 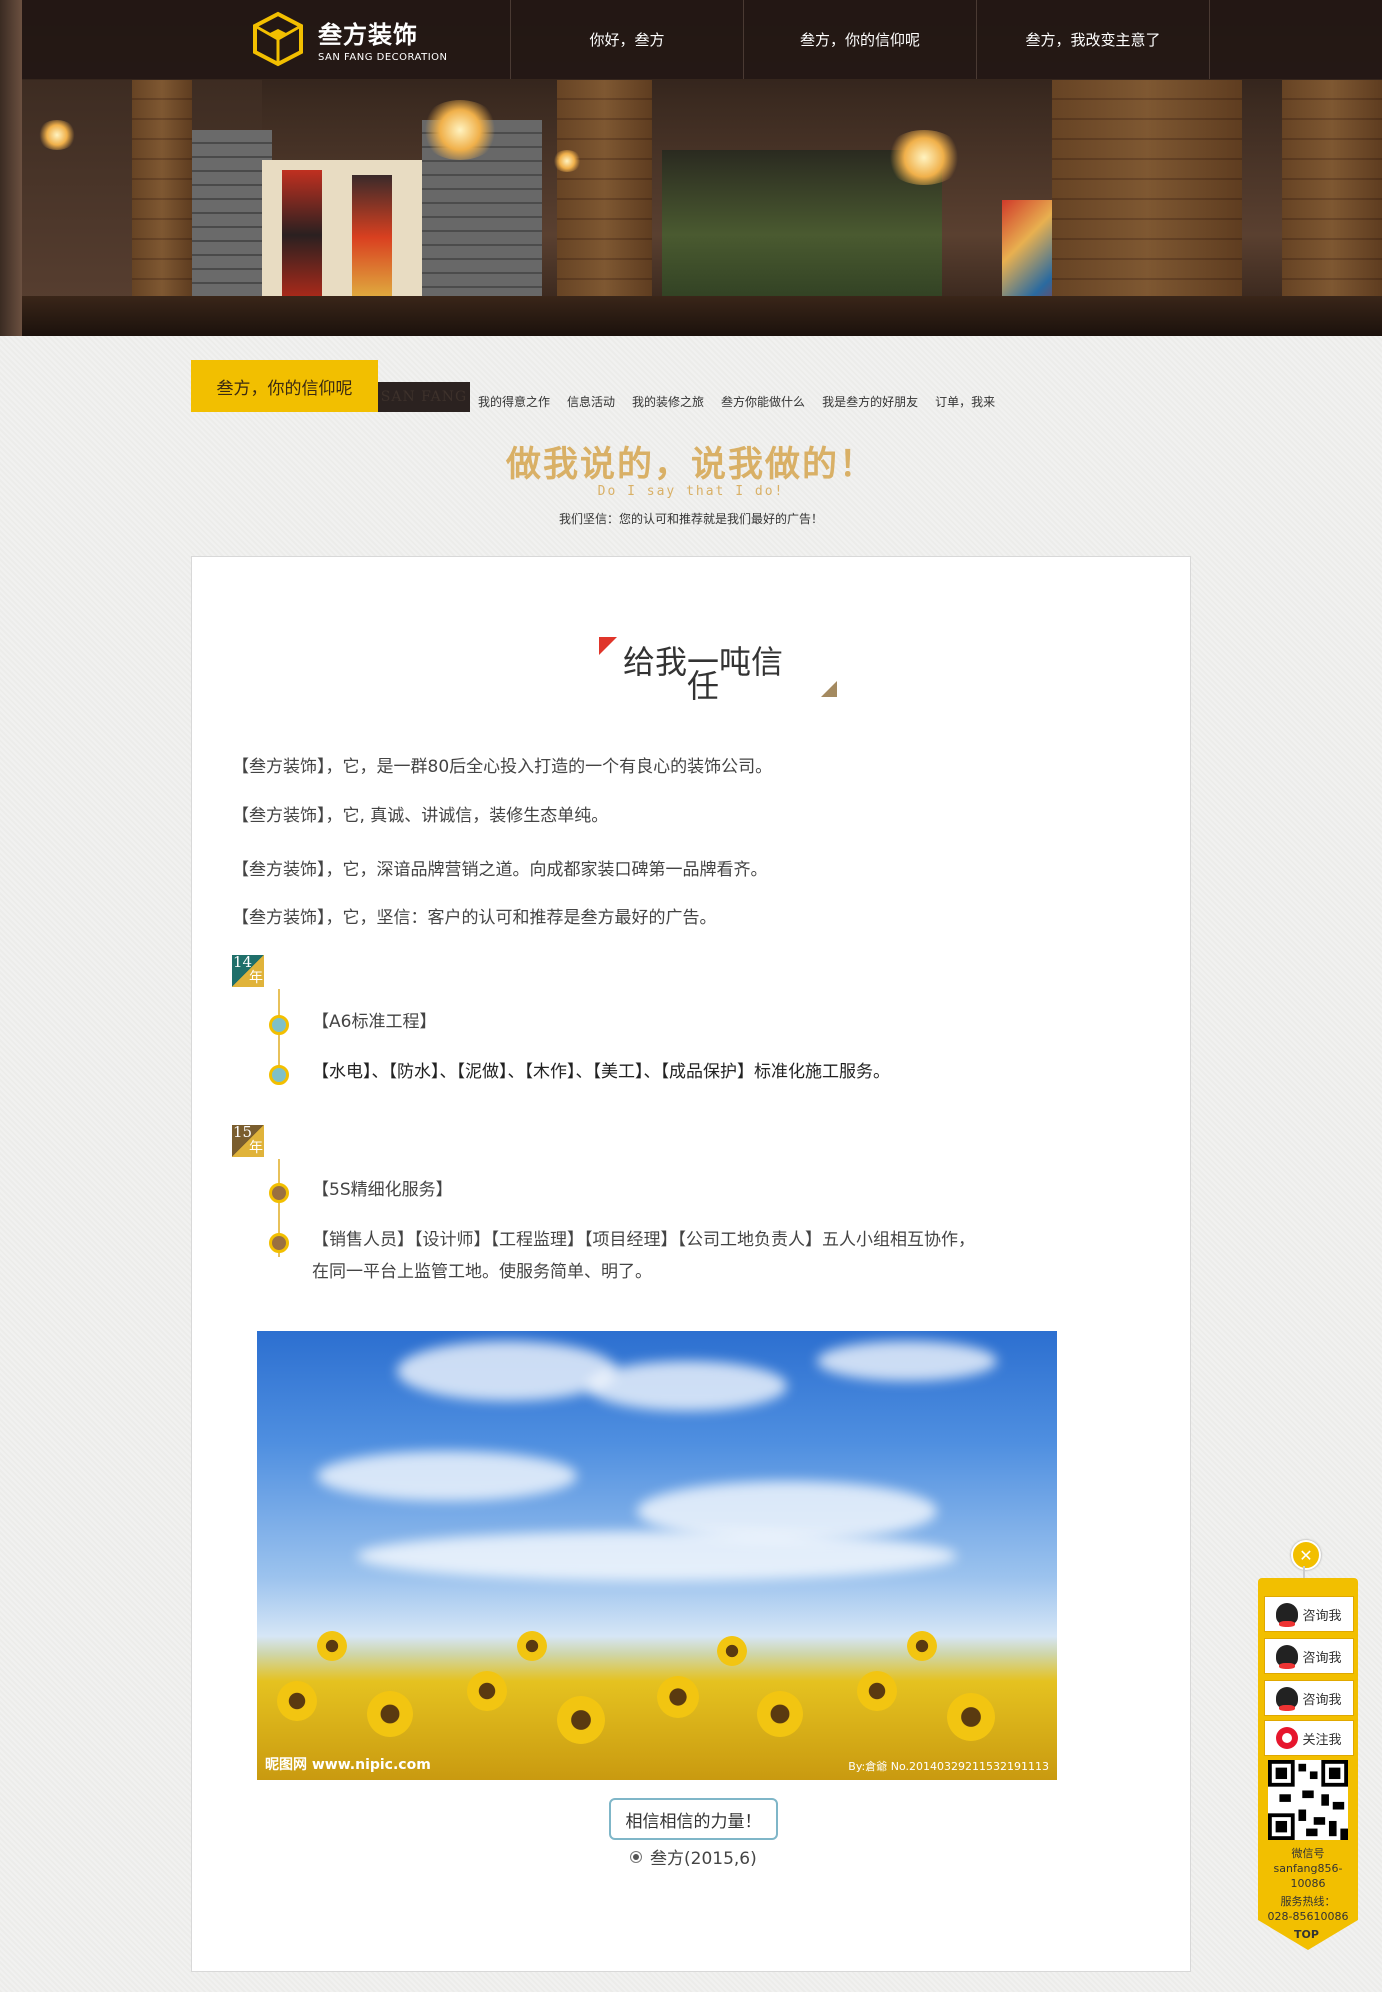 What do you see at coordinates (870, 401) in the screenshot?
I see `sub-nav-friends: 我是叁方的好朋友` at bounding box center [870, 401].